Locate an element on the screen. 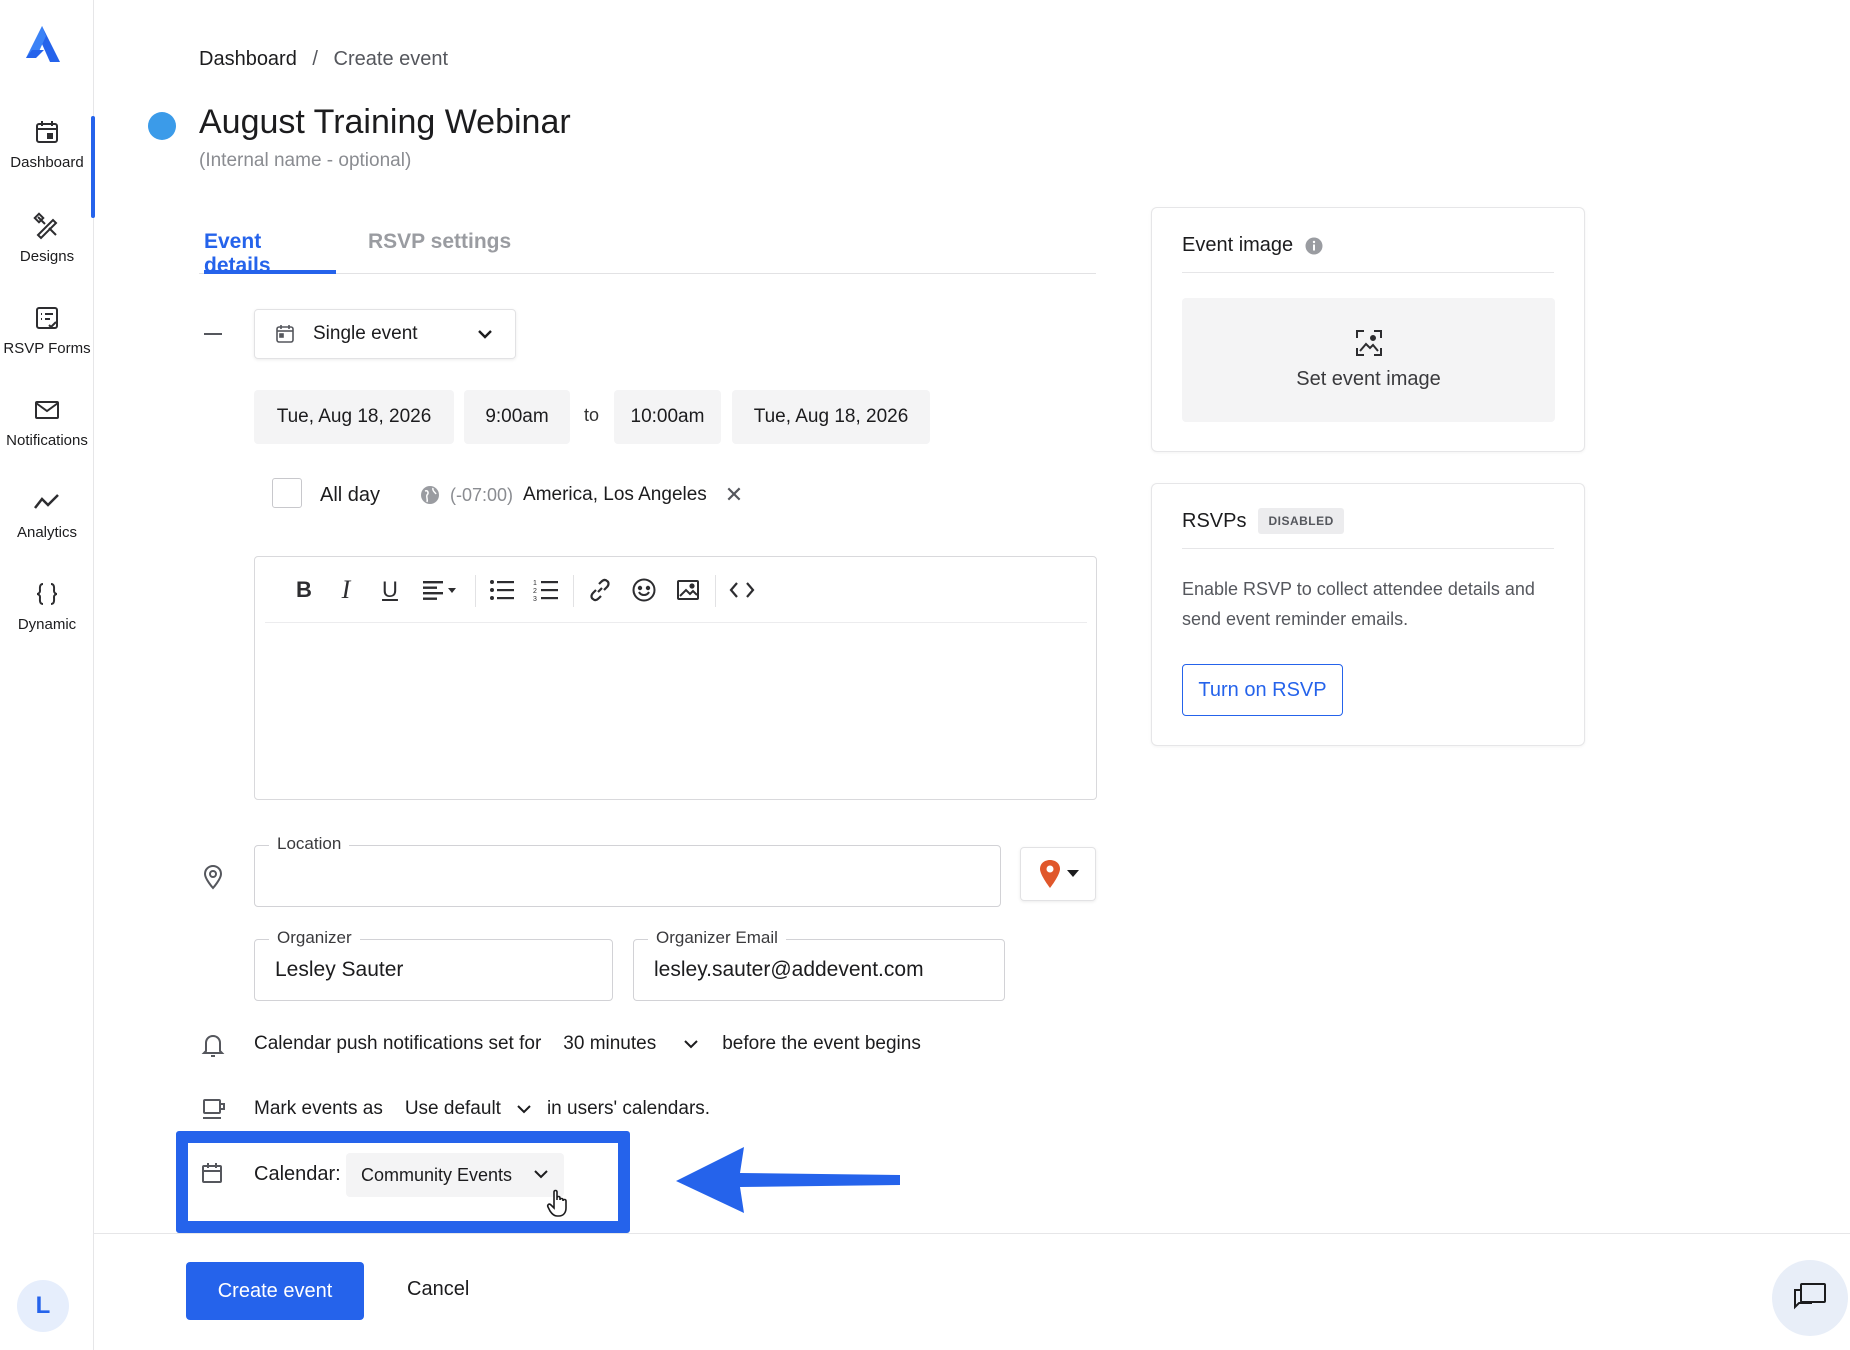 The image size is (1850, 1350). end-date-field: Tue, Aug 18, 2026 is located at coordinates (831, 417).